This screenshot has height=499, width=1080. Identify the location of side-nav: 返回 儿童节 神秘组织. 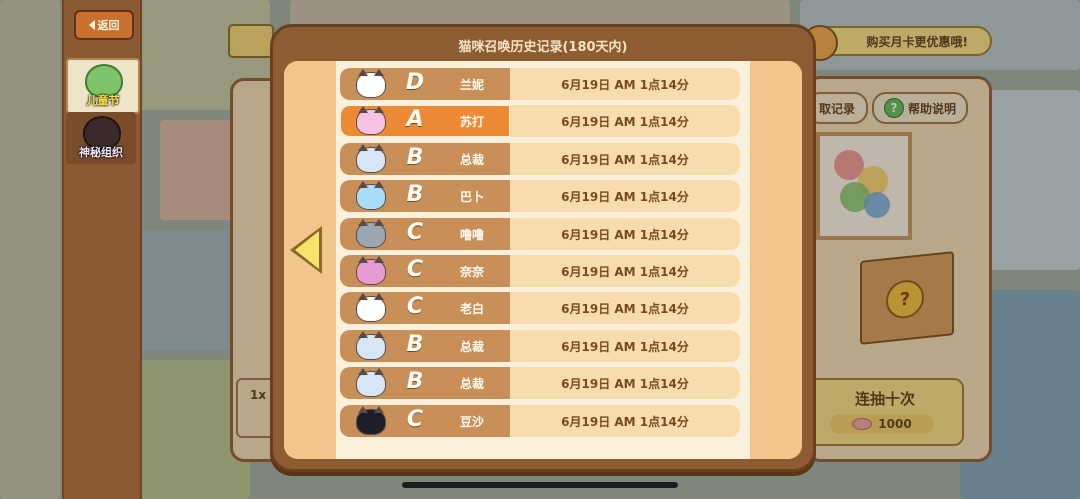
(102, 249).